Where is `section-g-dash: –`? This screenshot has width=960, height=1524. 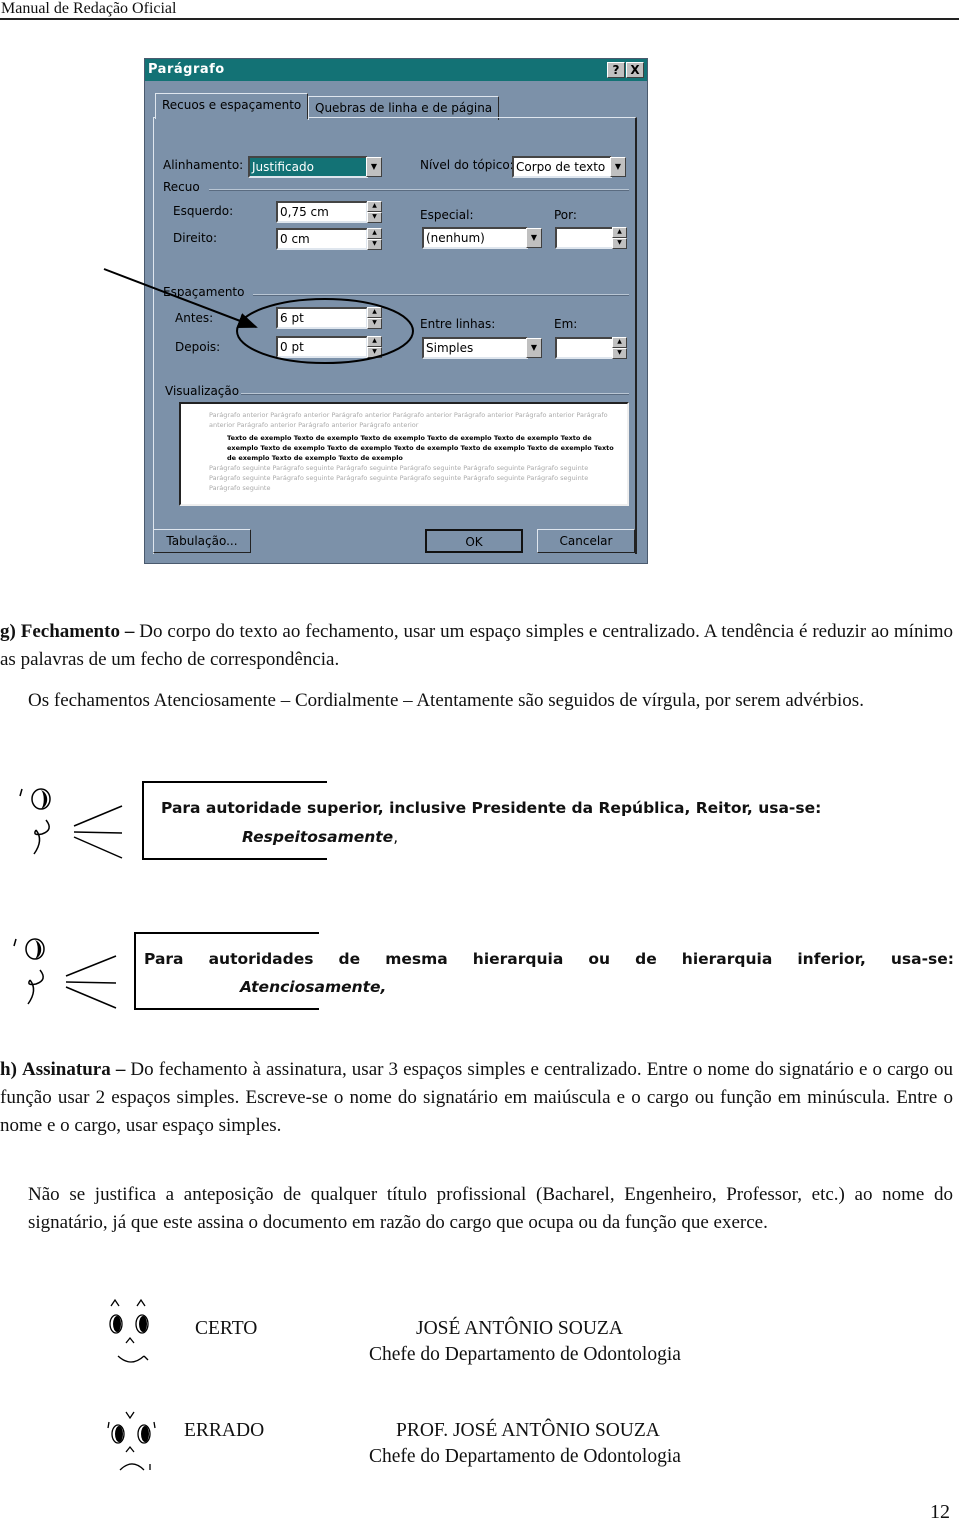 section-g-dash: – is located at coordinates (129, 631).